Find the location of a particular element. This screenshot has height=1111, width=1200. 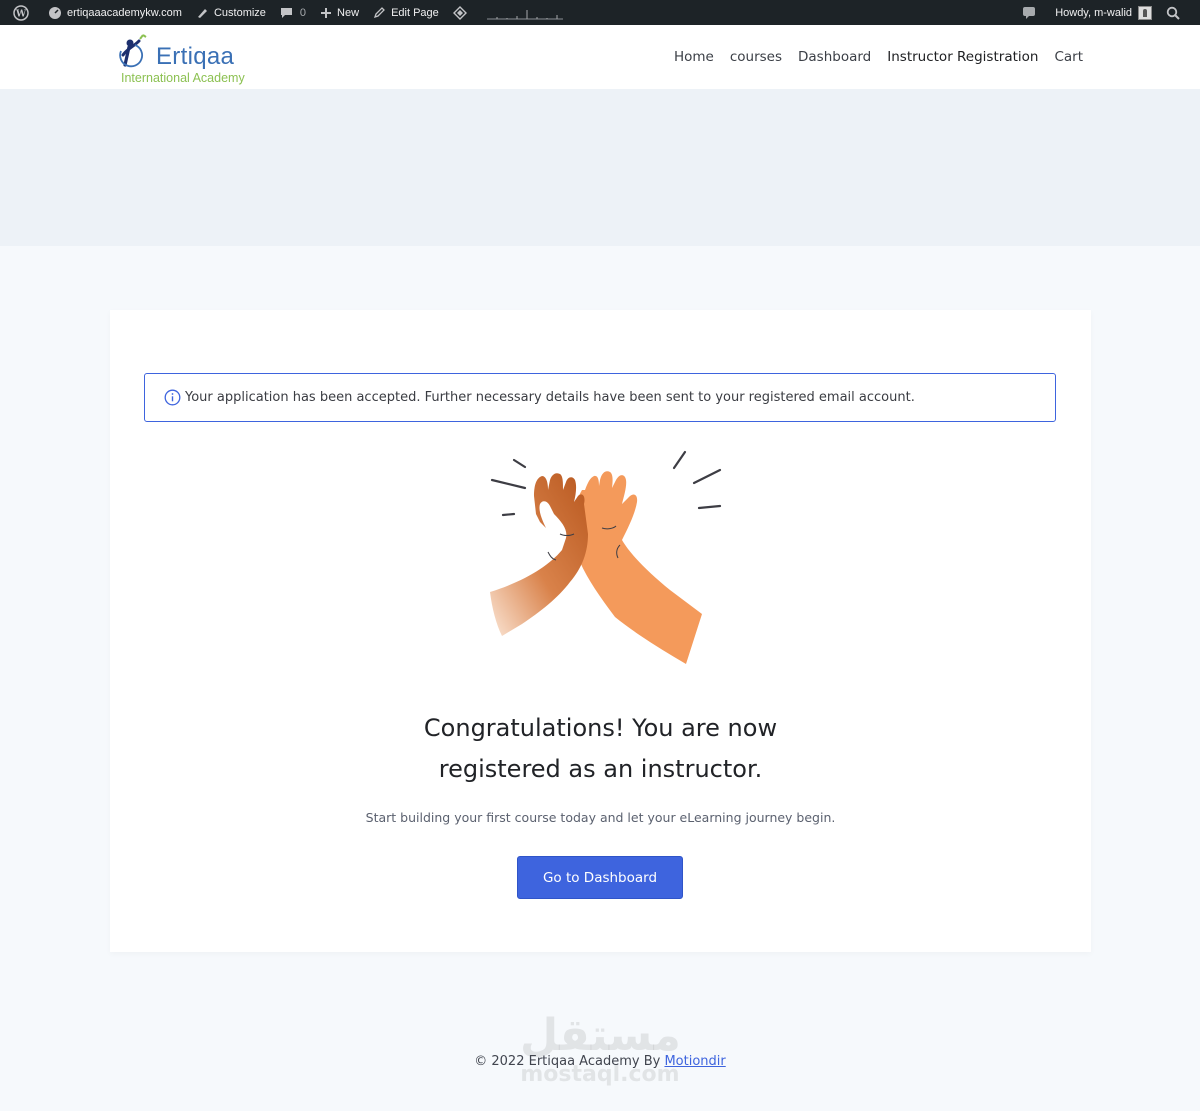

comment-bubble-icon is located at coordinates (286, 13).